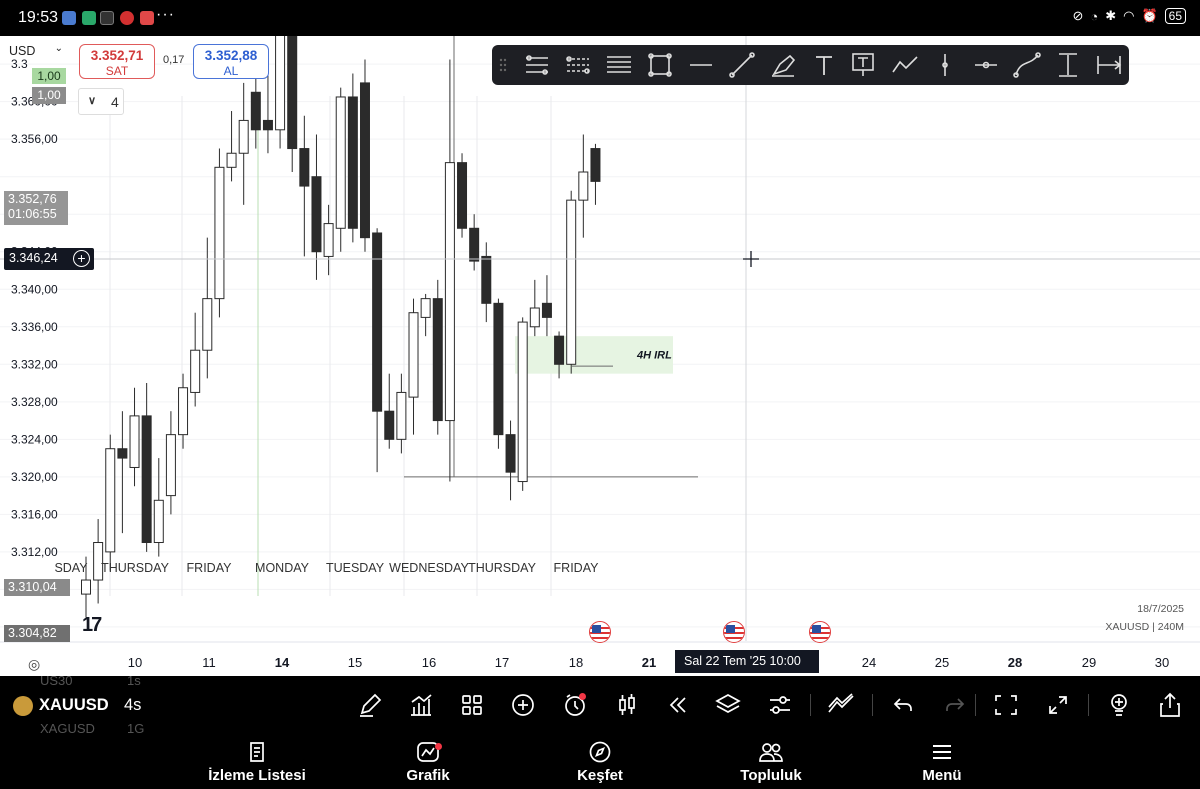  I want to click on app-notification-icon, so click(89, 18).